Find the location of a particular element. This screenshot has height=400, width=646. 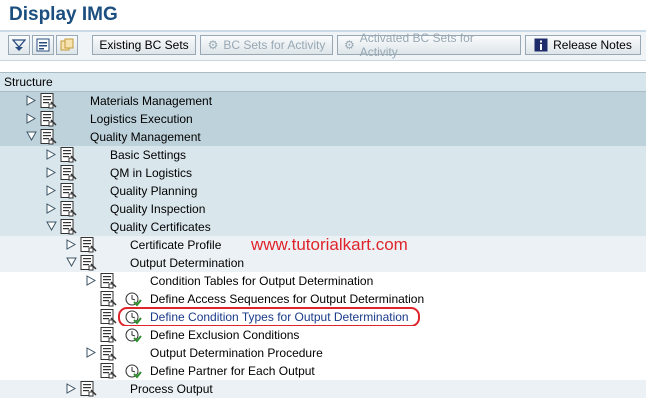

bc-set-active-icon: ⚙ is located at coordinates (349, 45).